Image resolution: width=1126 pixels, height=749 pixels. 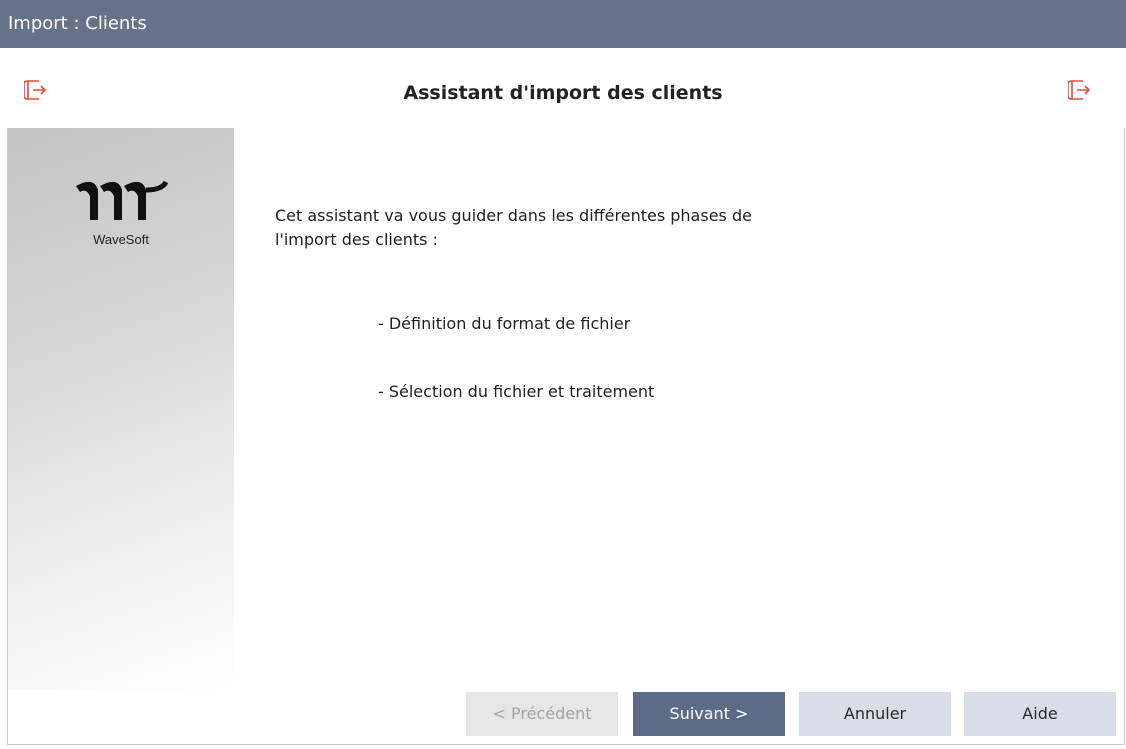 What do you see at coordinates (563, 24) in the screenshot?
I see `window-title: Import : Clients` at bounding box center [563, 24].